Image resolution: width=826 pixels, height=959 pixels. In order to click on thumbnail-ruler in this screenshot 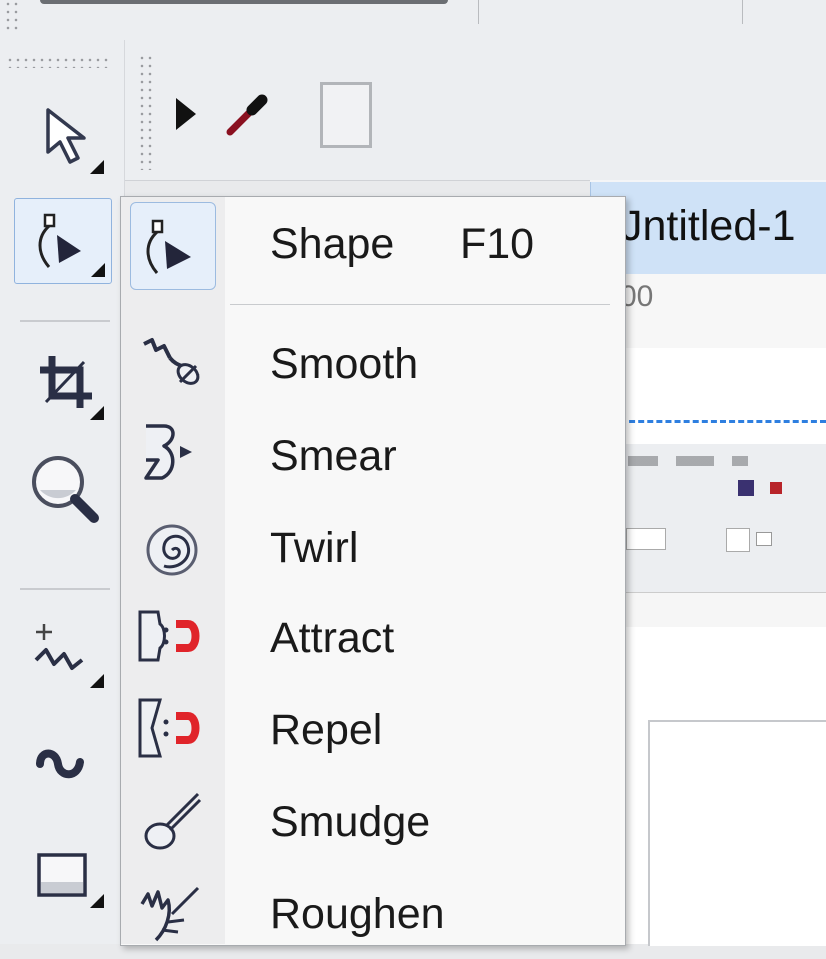, I will do `click(723, 609)`.